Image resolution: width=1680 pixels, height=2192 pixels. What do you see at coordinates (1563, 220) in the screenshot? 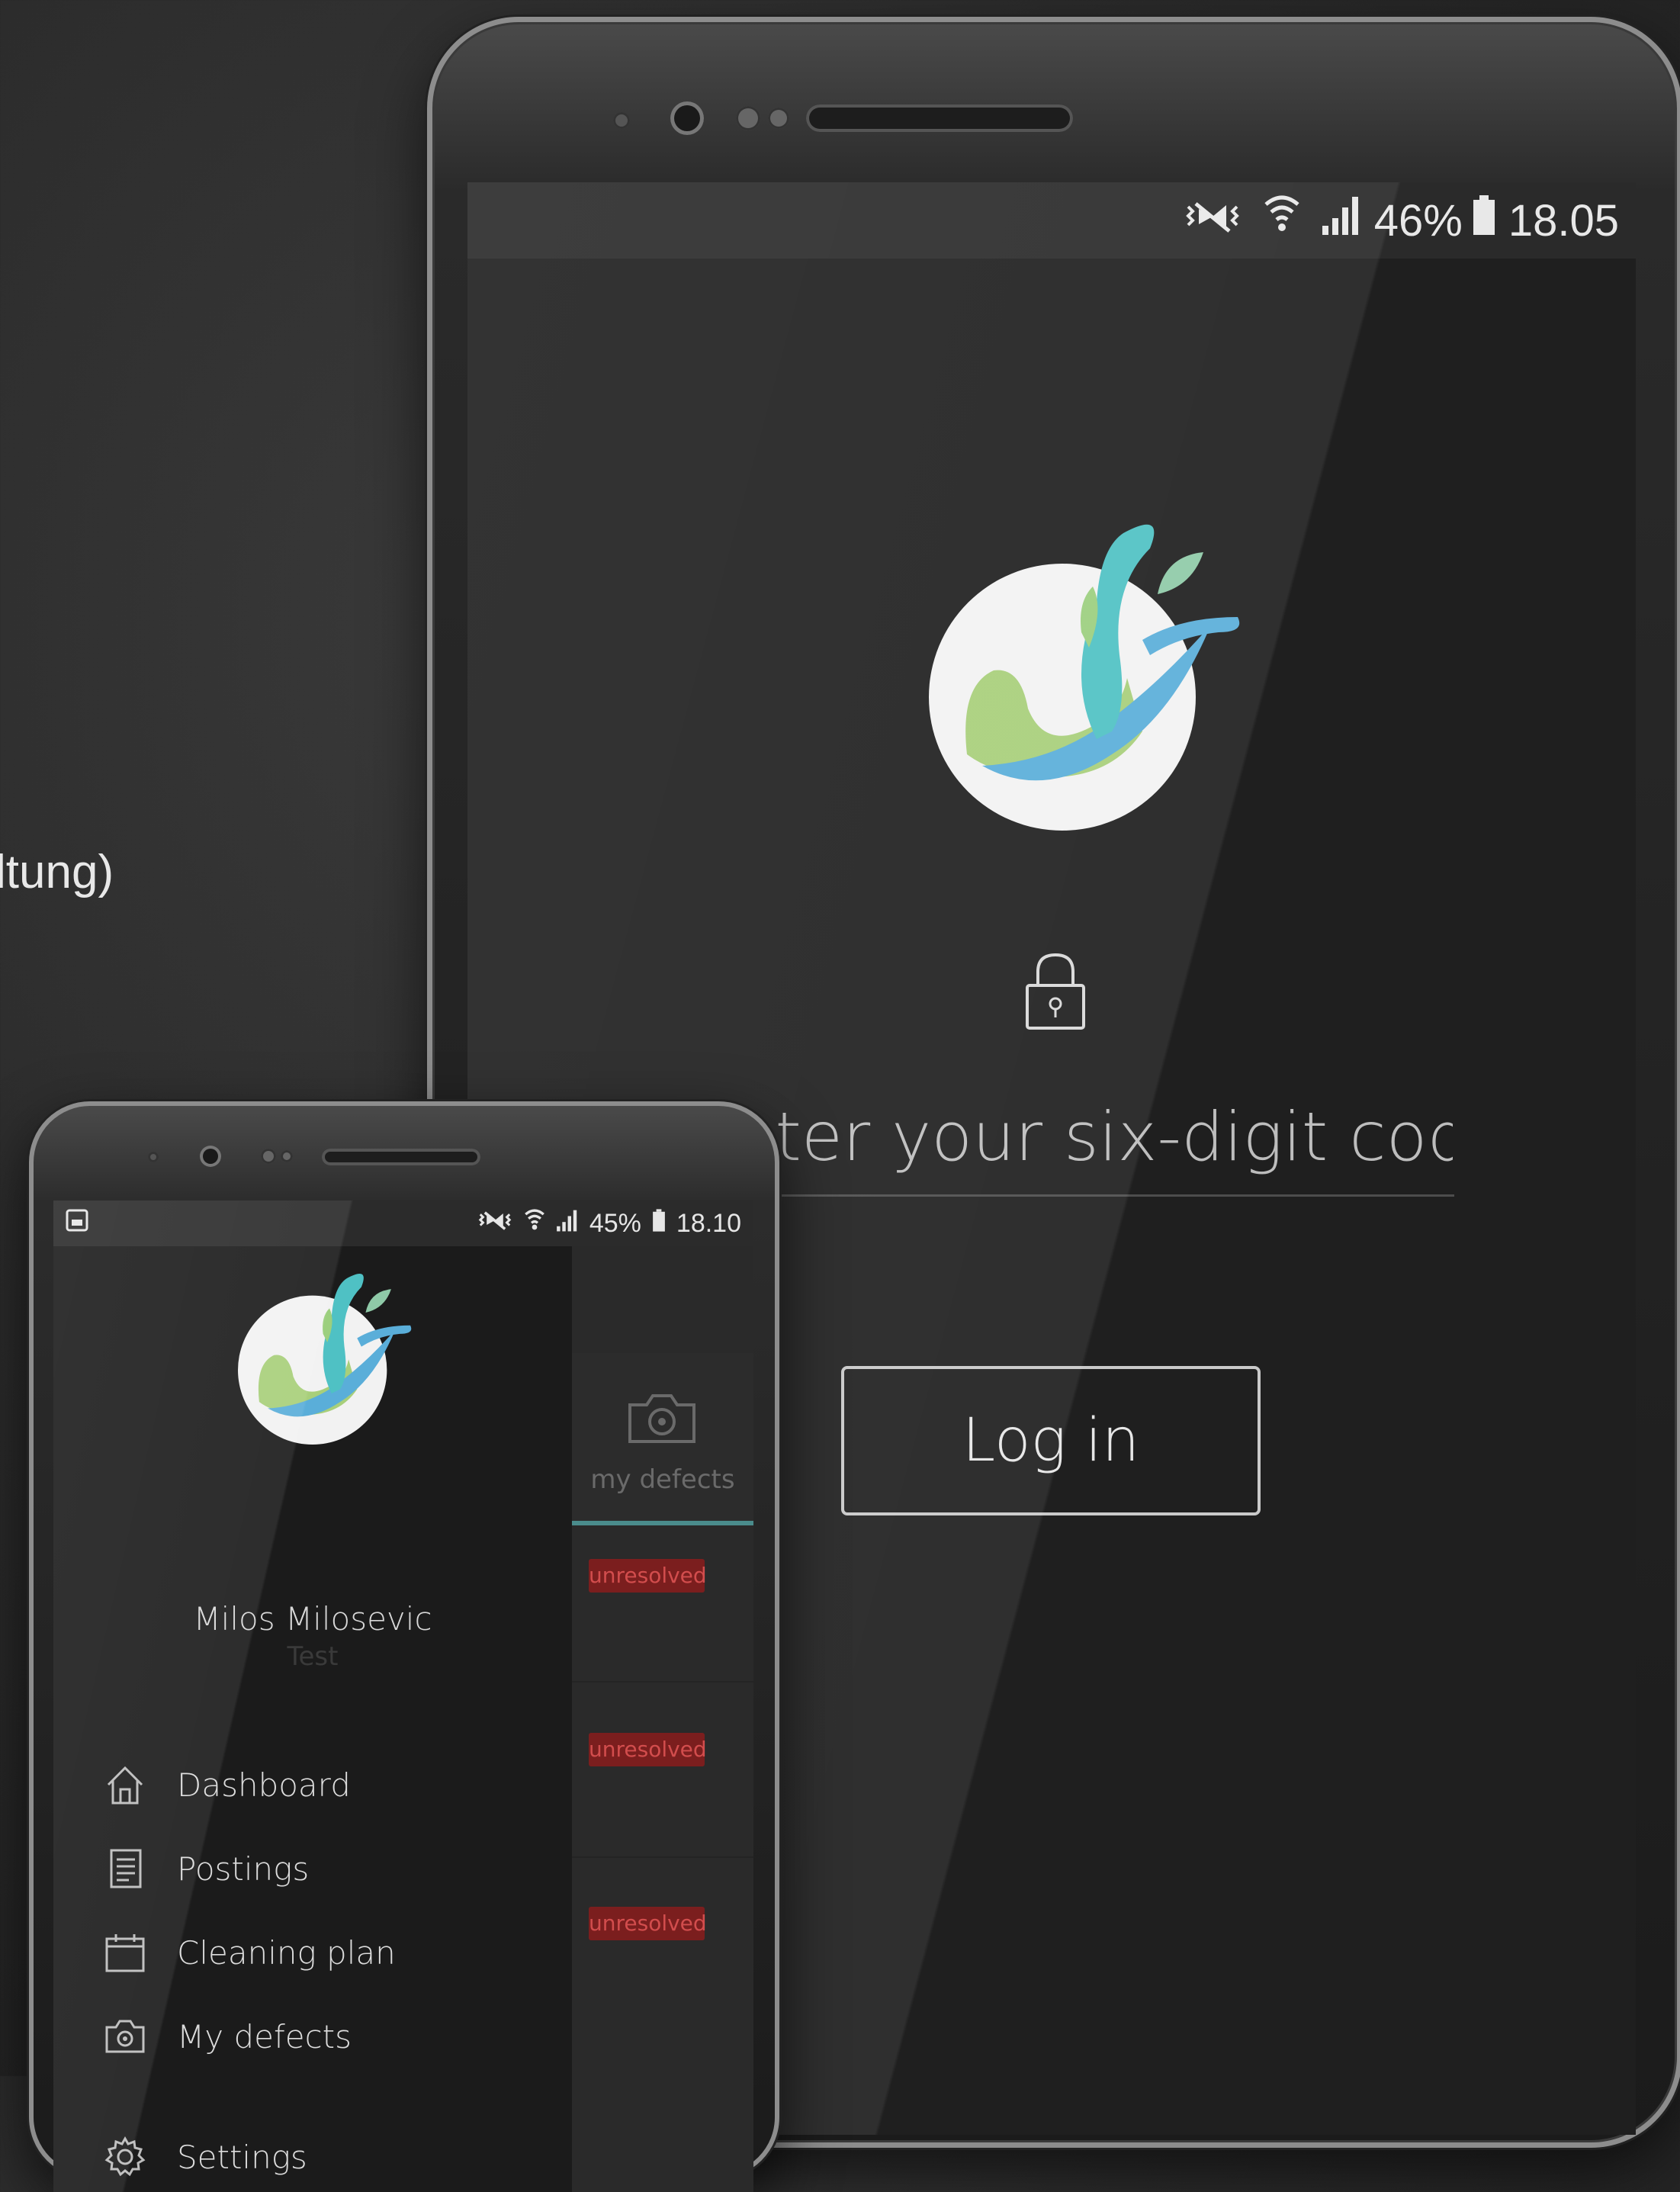
I see `status-time: 18.05` at bounding box center [1563, 220].